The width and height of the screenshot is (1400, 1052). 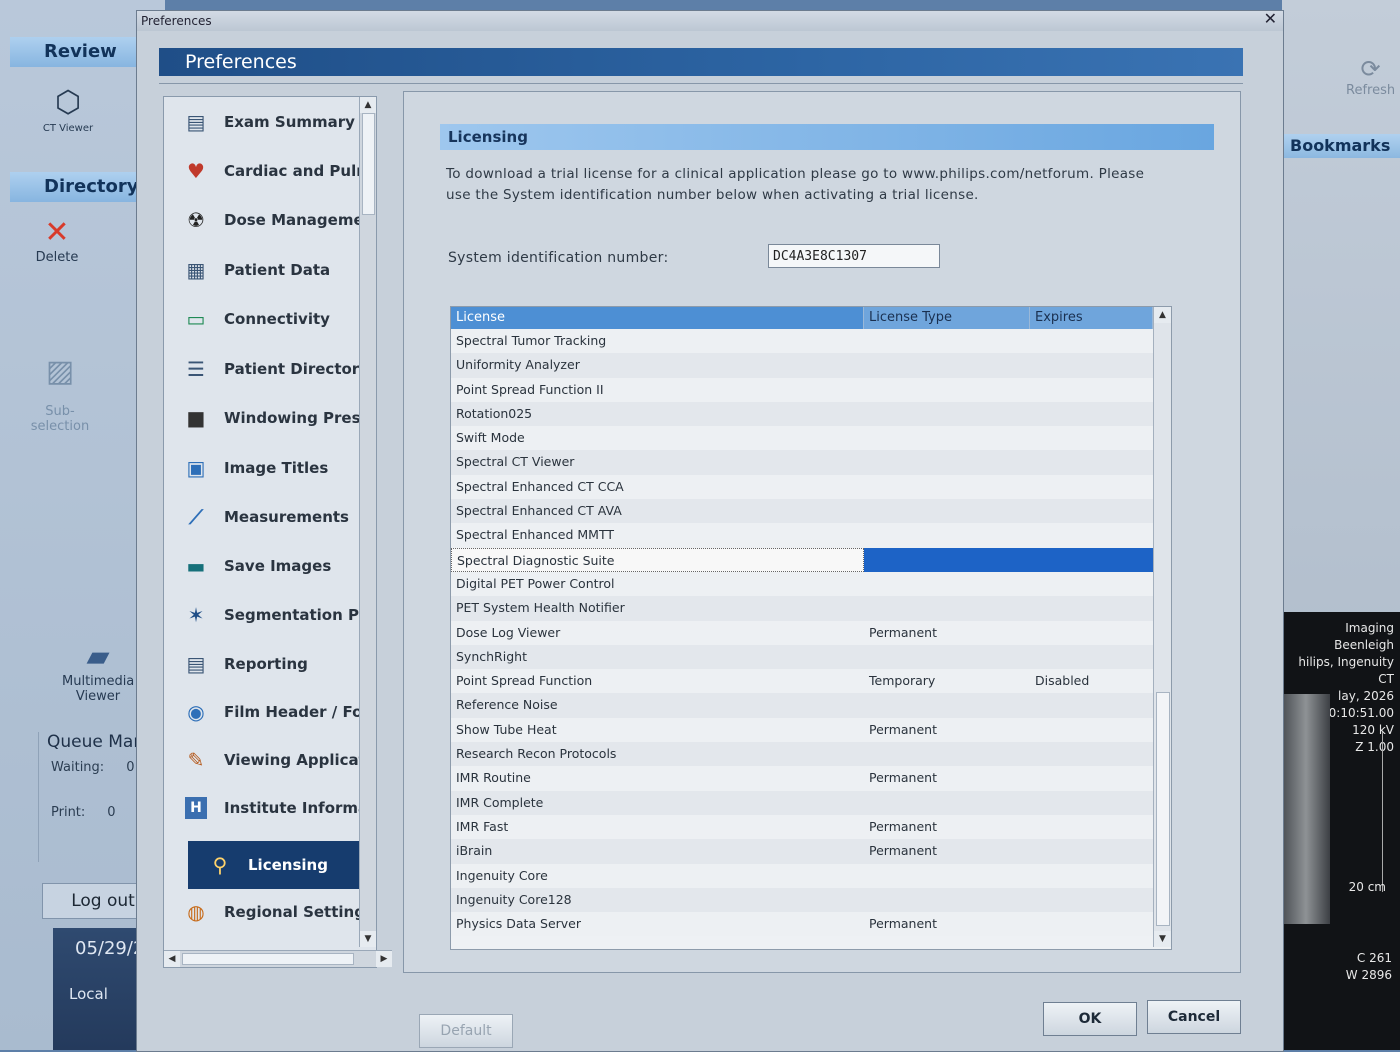 I want to click on table-scroll-down-icon: ▼, so click(x=1162, y=939).